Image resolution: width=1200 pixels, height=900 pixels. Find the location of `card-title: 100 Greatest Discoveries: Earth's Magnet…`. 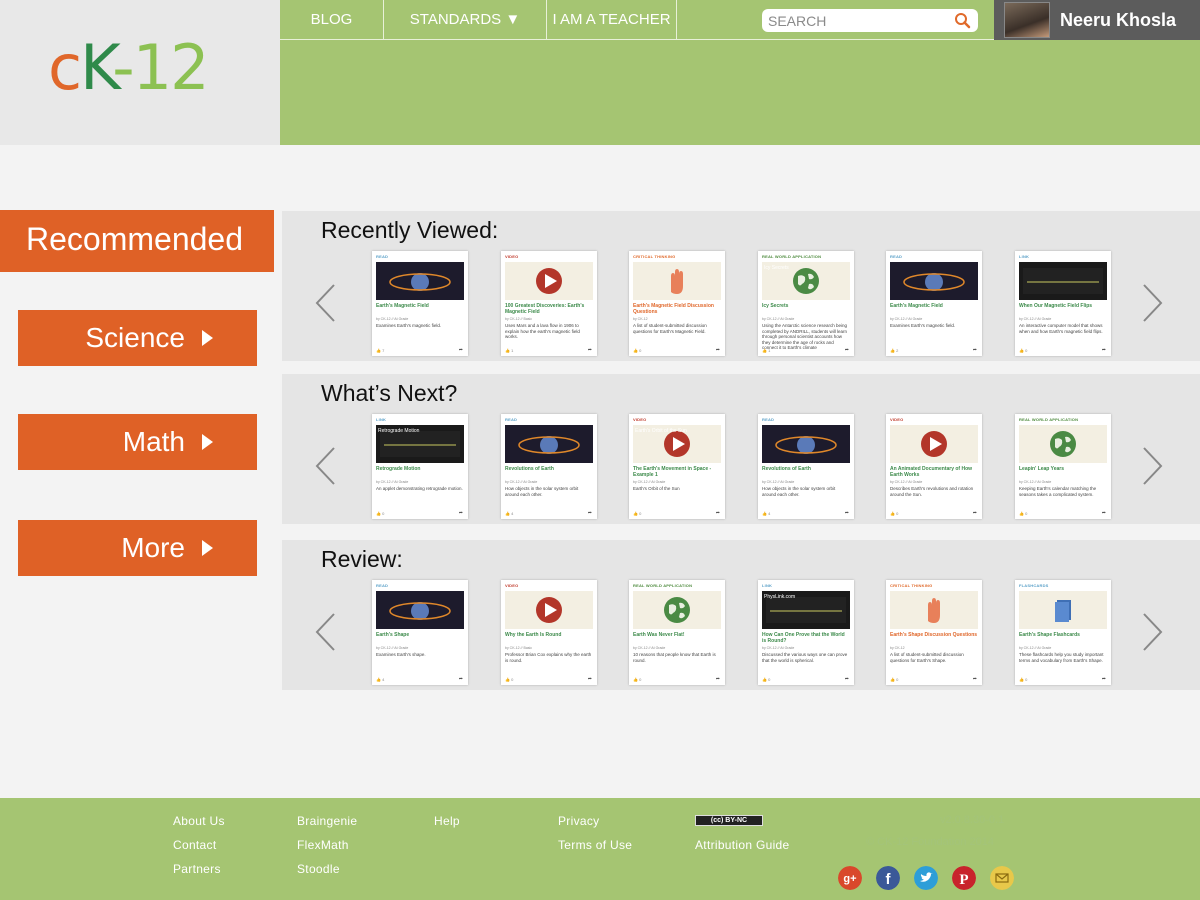

card-title: 100 Greatest Discoveries: Earth's Magnet… is located at coordinates (549, 309).